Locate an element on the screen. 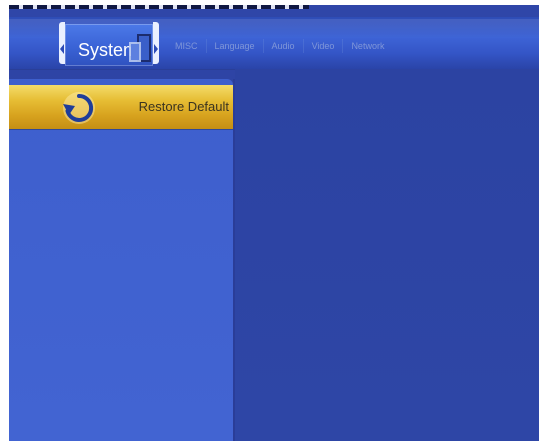  system-section-tab: System is located at coordinates (109, 45).